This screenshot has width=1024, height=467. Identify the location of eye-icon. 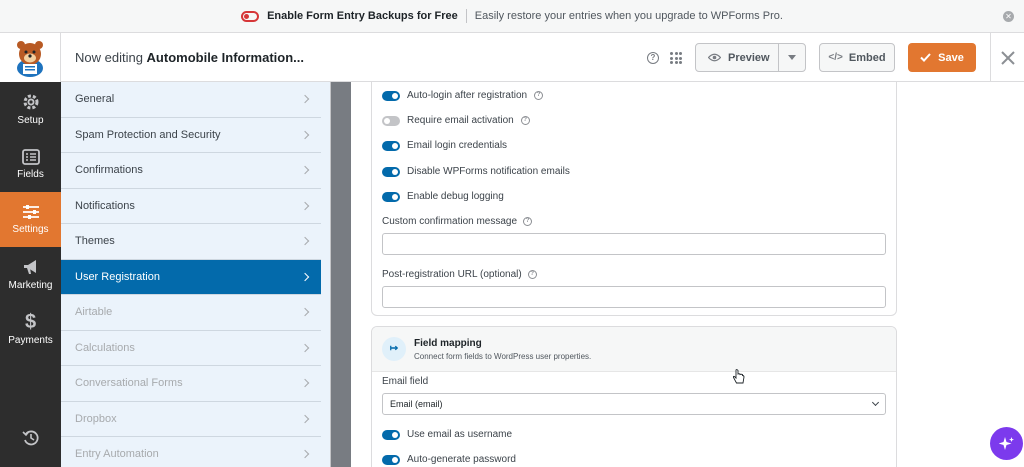
(714, 57).